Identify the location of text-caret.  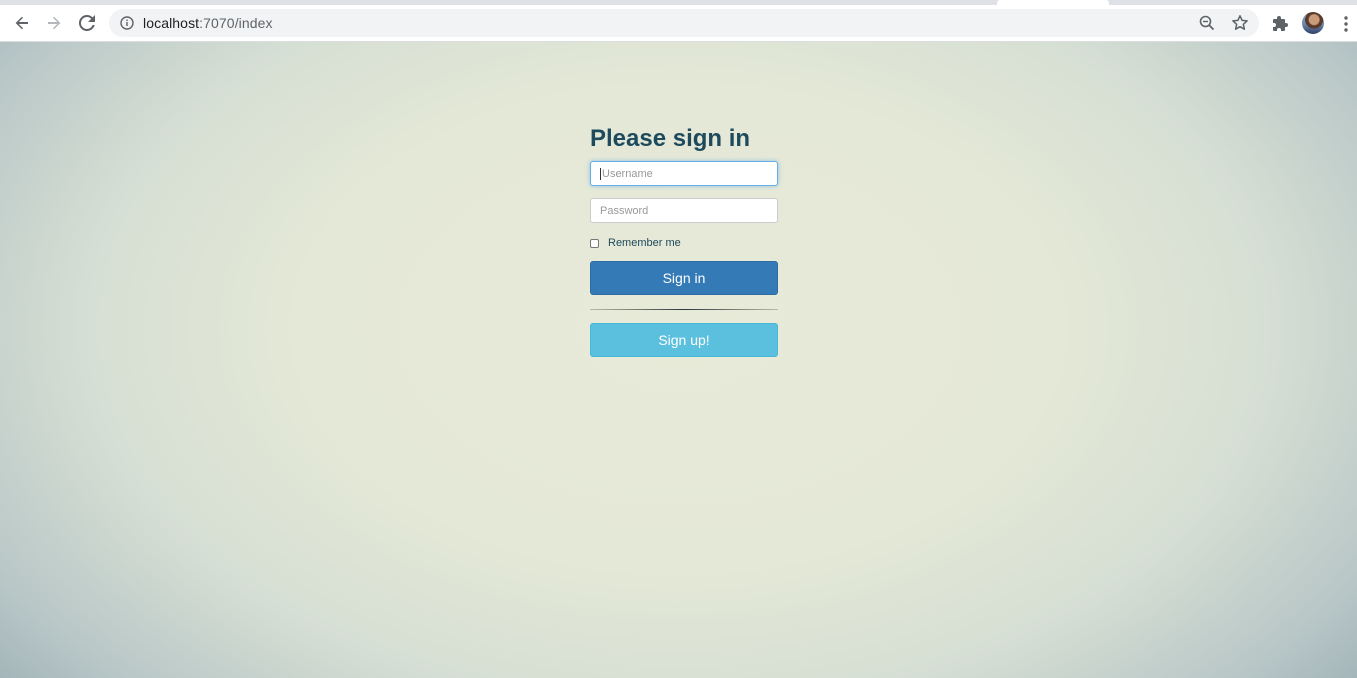
(600, 173).